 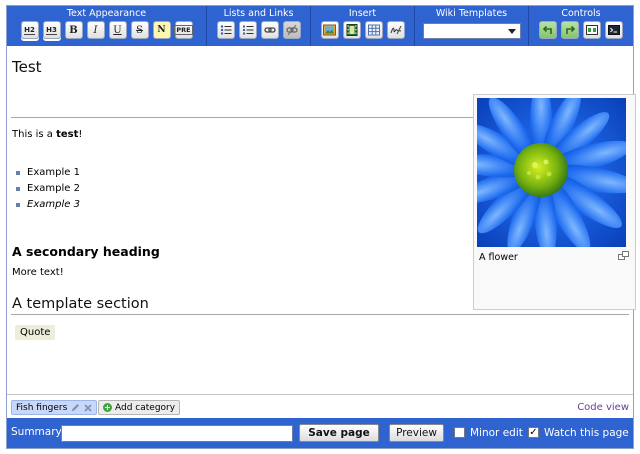 I want to click on code-view-link: Code view, so click(x=603, y=407).